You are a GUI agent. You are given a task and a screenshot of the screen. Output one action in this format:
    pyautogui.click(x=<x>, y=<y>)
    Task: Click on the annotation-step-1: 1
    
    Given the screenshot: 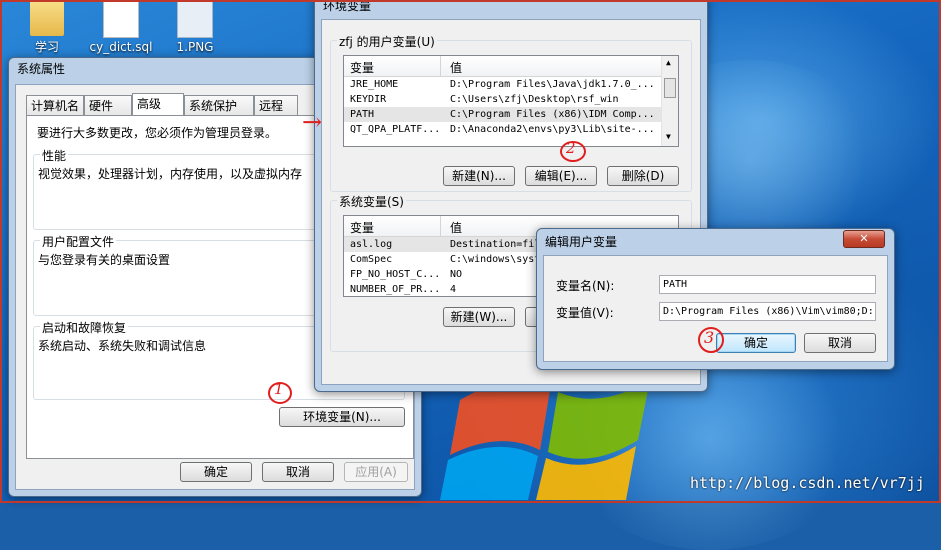 What is the action you would take?
    pyautogui.click(x=279, y=389)
    